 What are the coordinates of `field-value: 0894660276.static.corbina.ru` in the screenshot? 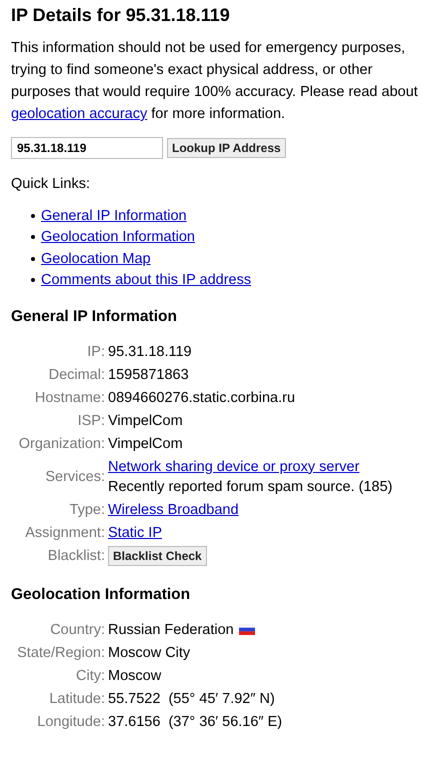 It's located at (202, 398).